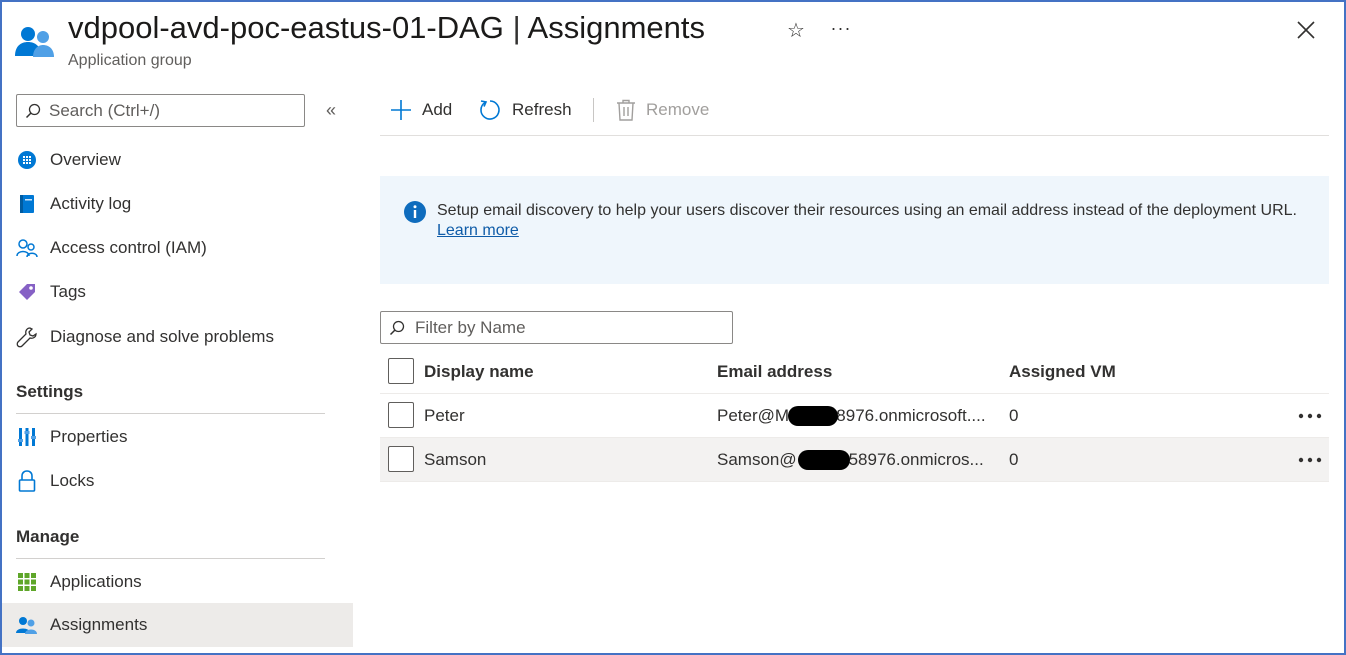  What do you see at coordinates (27, 481) in the screenshot?
I see `lock-icon` at bounding box center [27, 481].